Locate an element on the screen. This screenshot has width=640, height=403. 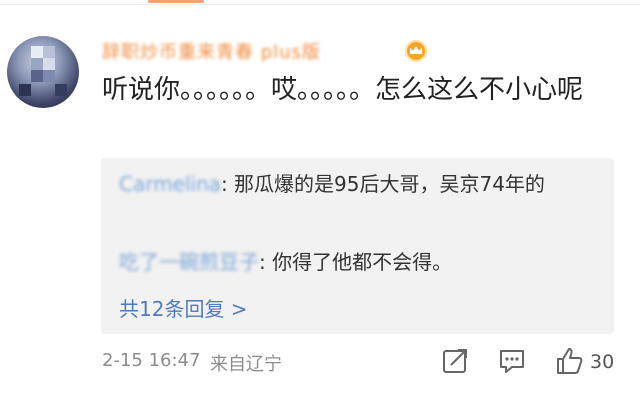
comment-icon is located at coordinates (512, 361).